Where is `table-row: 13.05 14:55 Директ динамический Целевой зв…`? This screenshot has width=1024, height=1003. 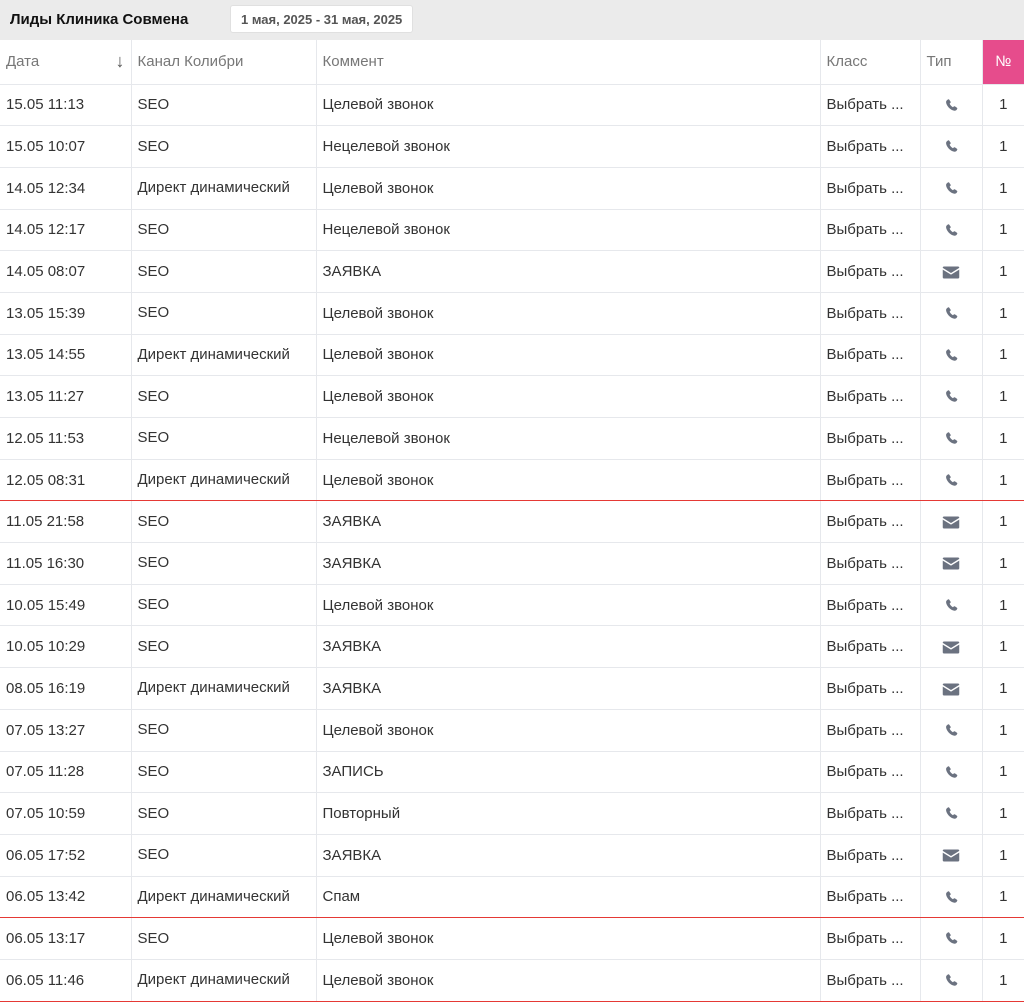 table-row: 13.05 14:55 Директ динамический Целевой зв… is located at coordinates (512, 355).